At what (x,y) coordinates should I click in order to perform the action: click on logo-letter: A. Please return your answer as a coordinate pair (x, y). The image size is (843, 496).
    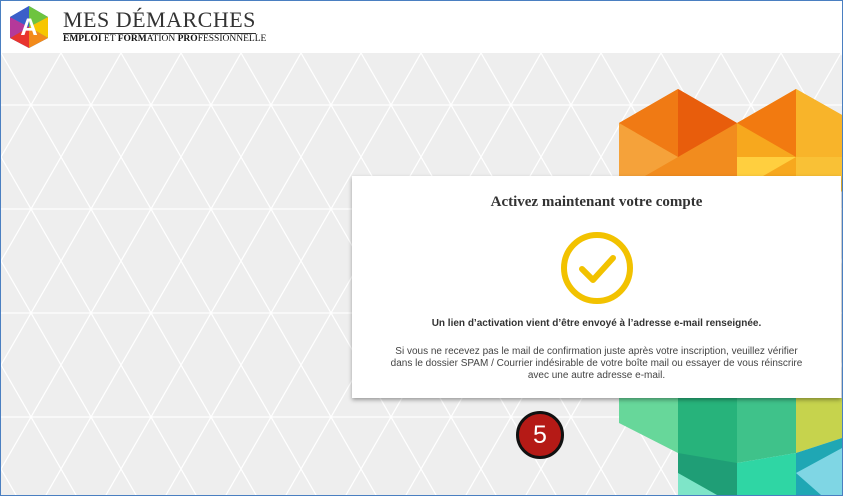
    Looking at the image, I should click on (28, 27).